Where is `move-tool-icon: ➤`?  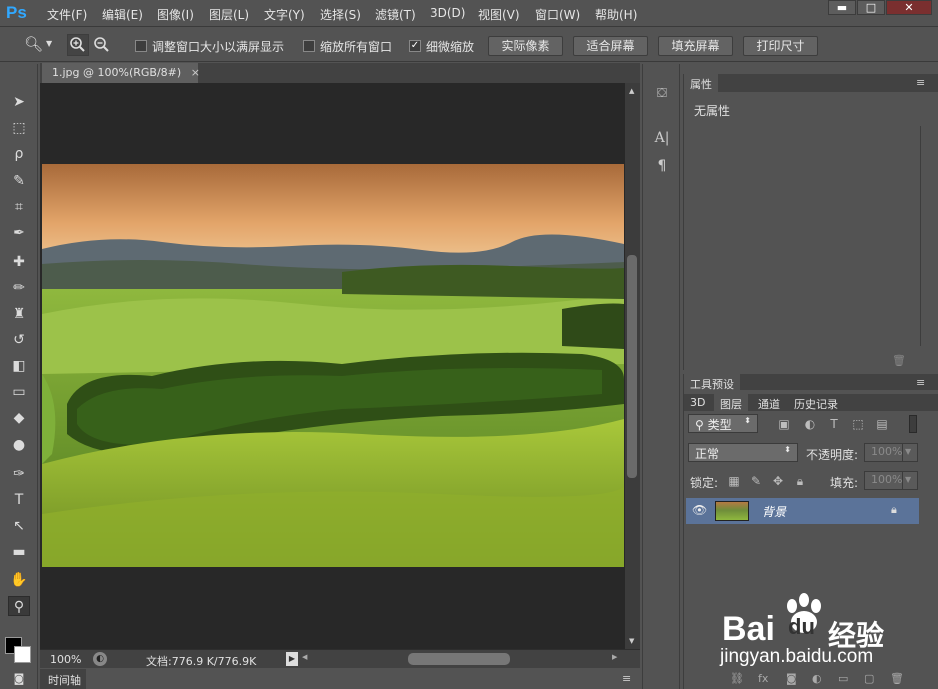 move-tool-icon: ➤ is located at coordinates (19, 102).